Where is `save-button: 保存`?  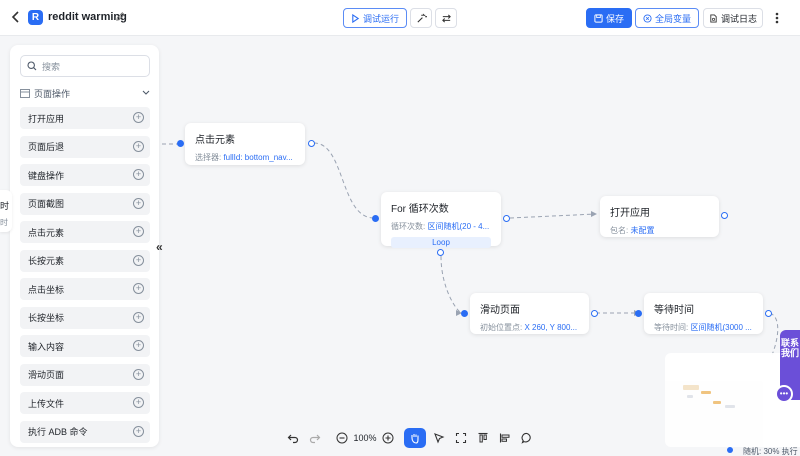 save-button: 保存 is located at coordinates (609, 18).